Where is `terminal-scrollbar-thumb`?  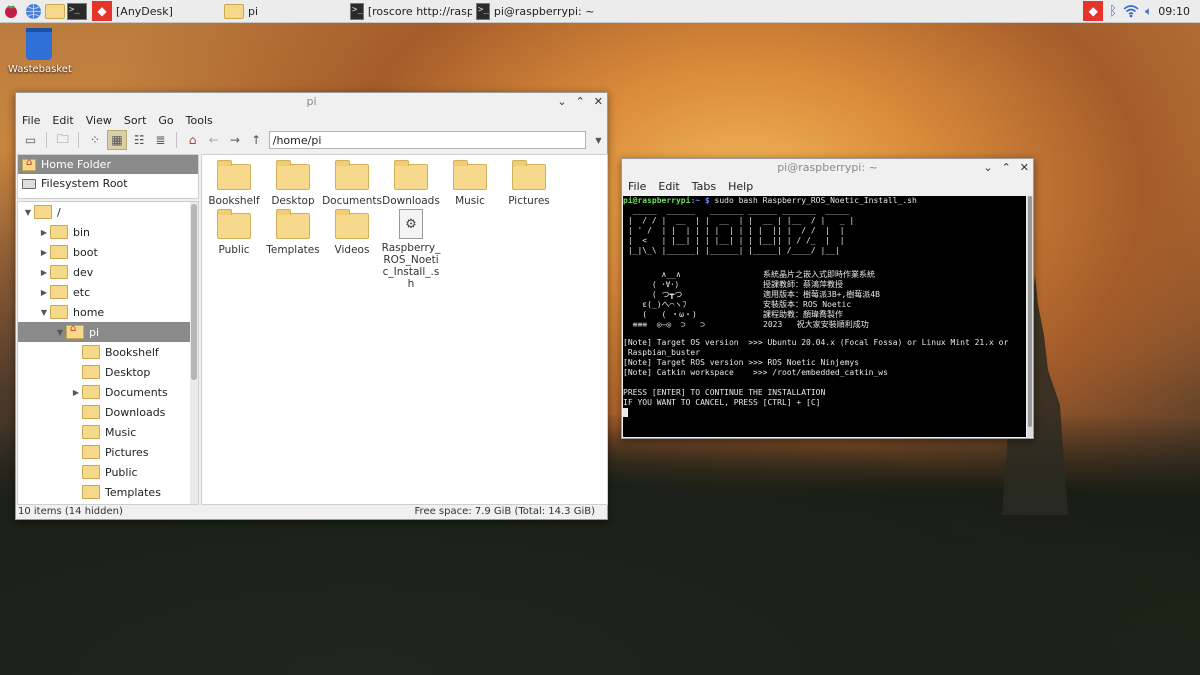 terminal-scrollbar-thumb is located at coordinates (1030, 311).